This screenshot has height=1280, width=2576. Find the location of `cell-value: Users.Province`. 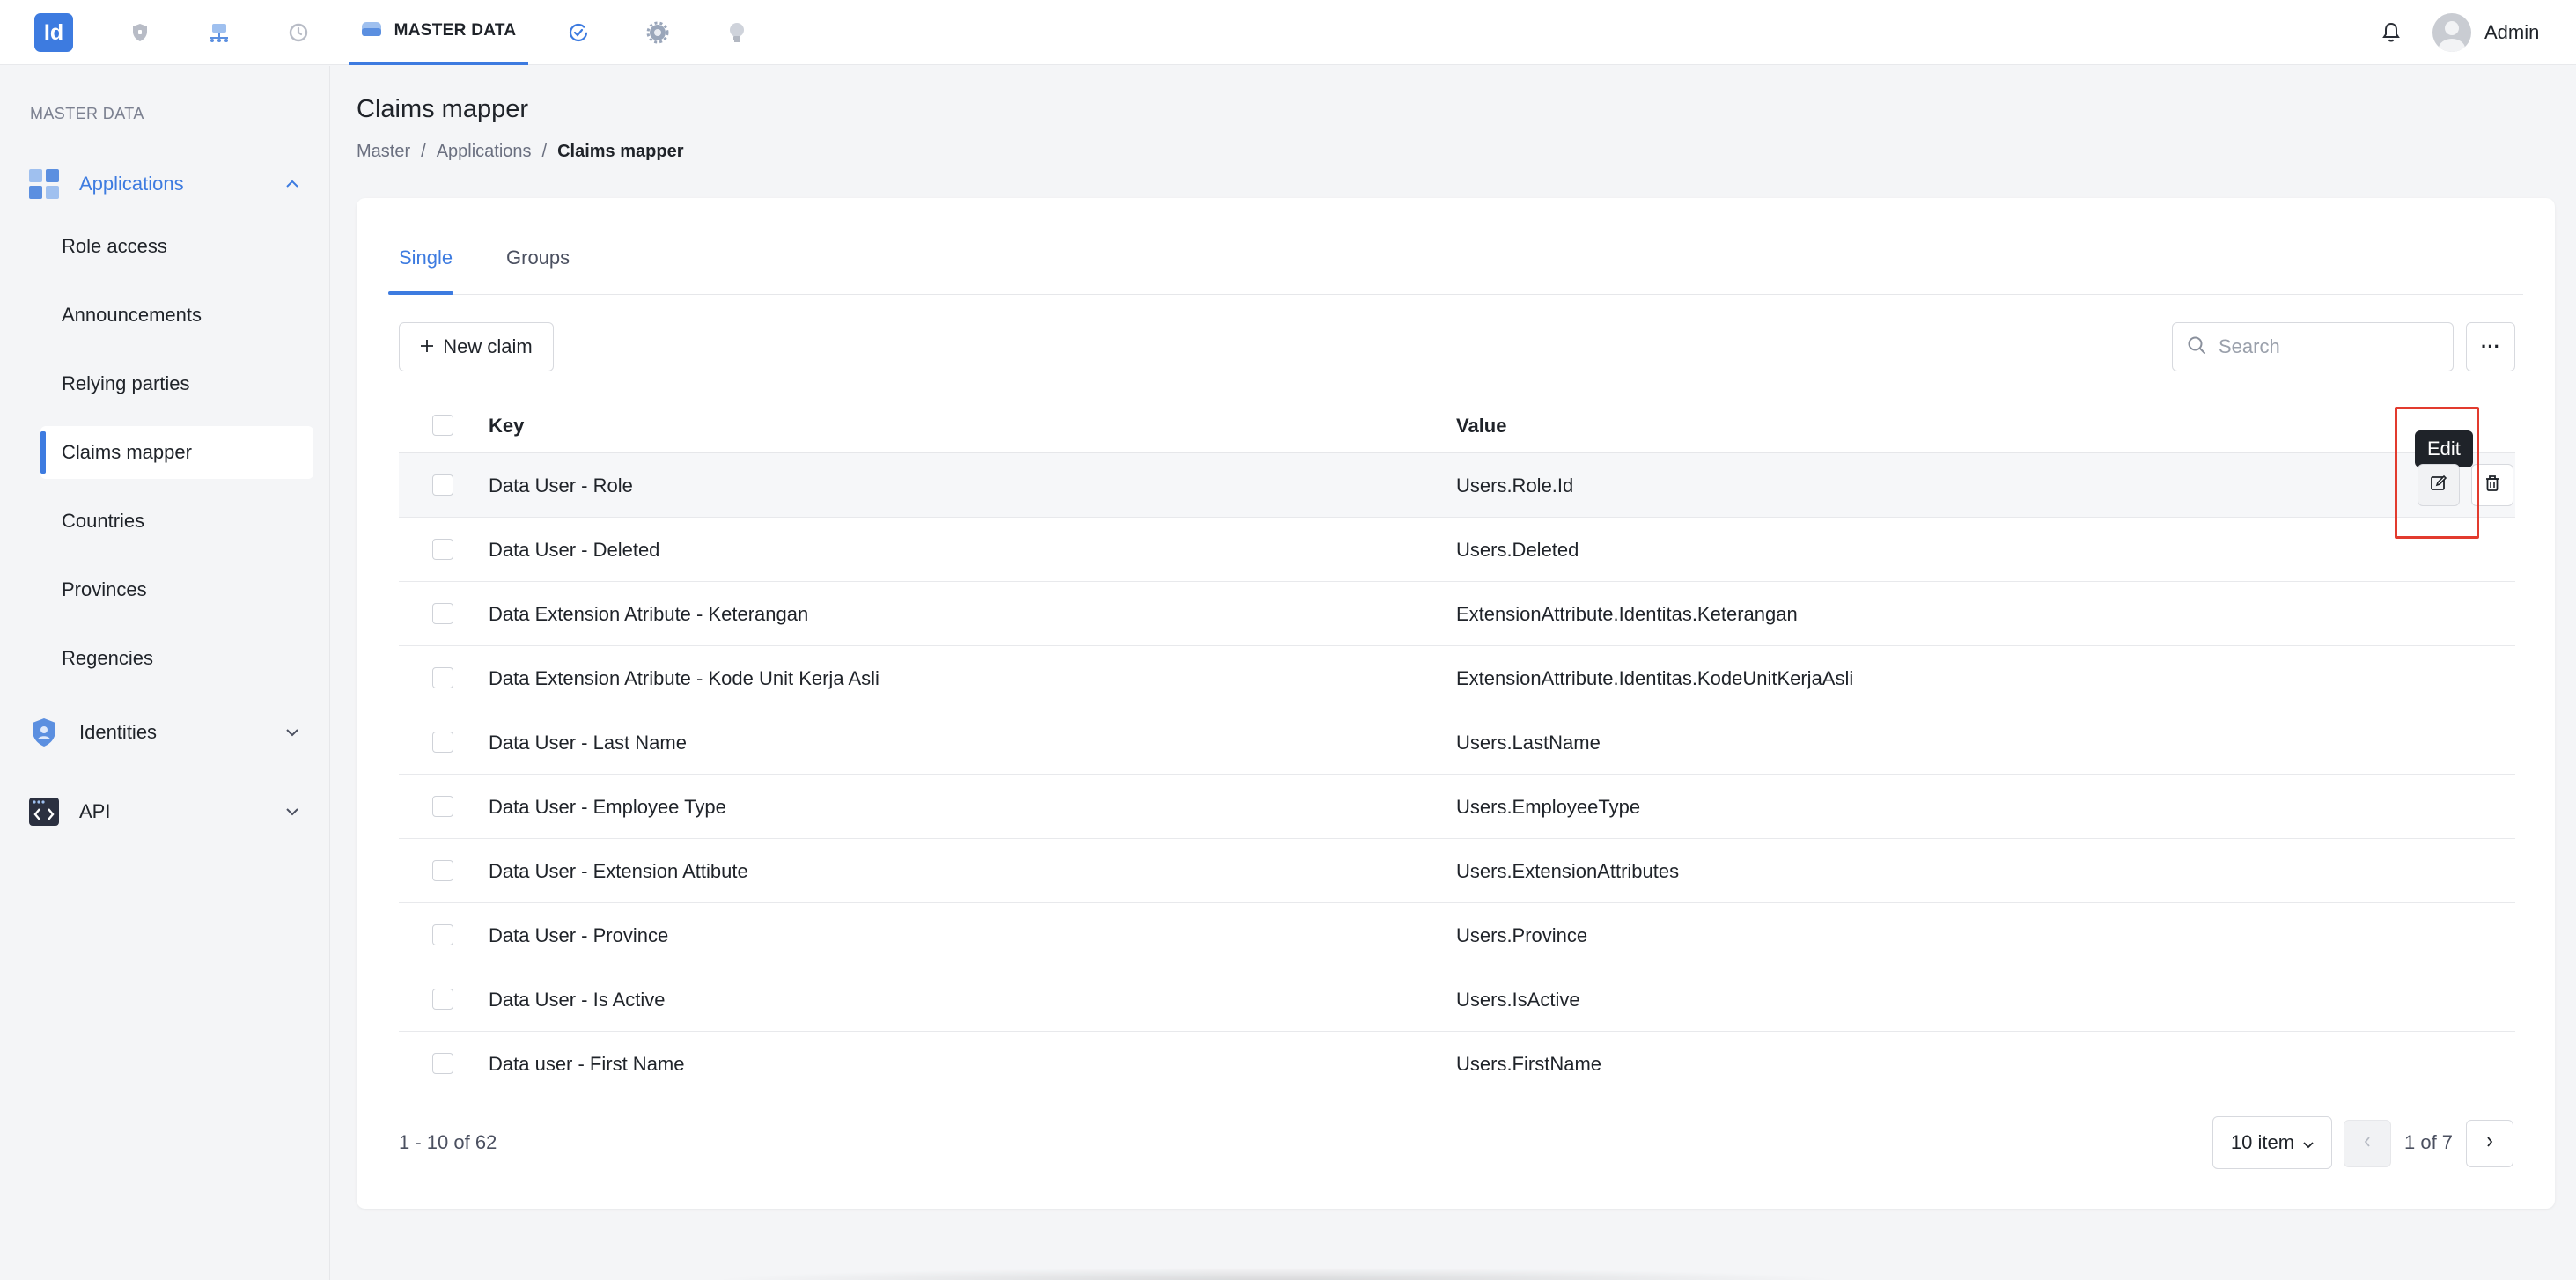

cell-value: Users.Province is located at coordinates (1522, 935).